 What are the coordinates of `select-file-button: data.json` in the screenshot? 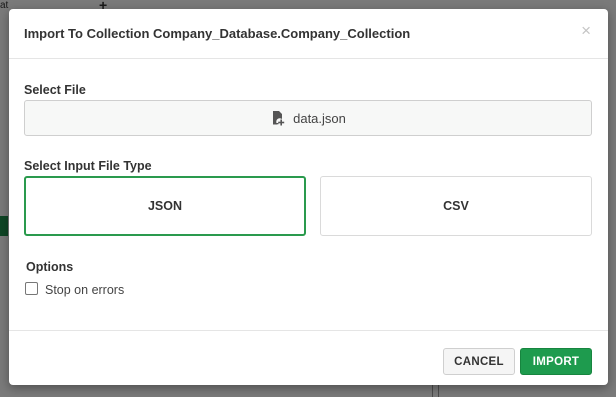 It's located at (308, 118).